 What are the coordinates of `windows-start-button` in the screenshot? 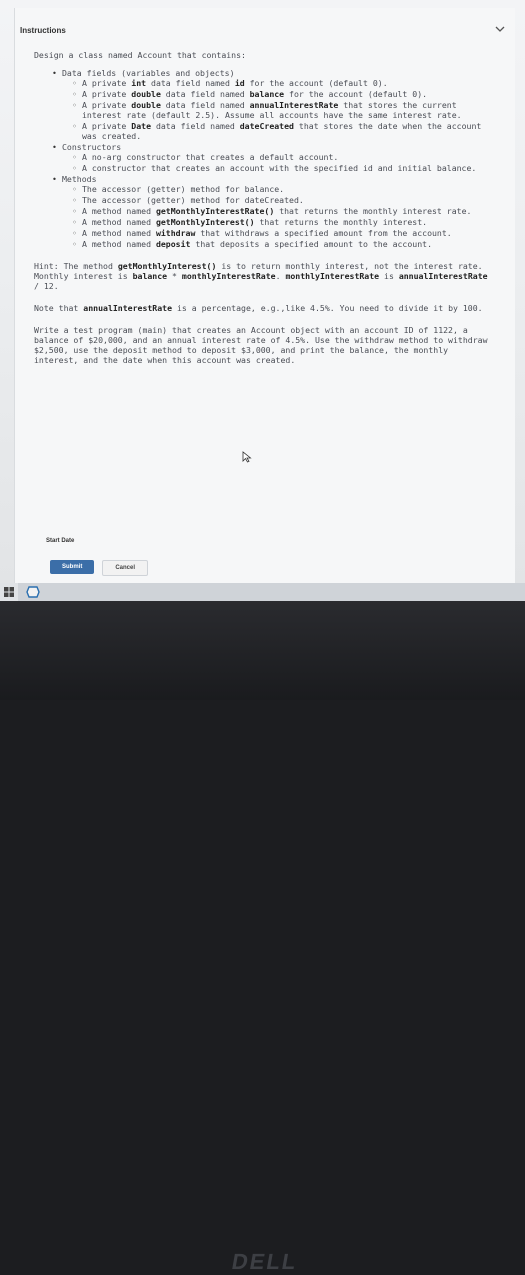 It's located at (9, 592).